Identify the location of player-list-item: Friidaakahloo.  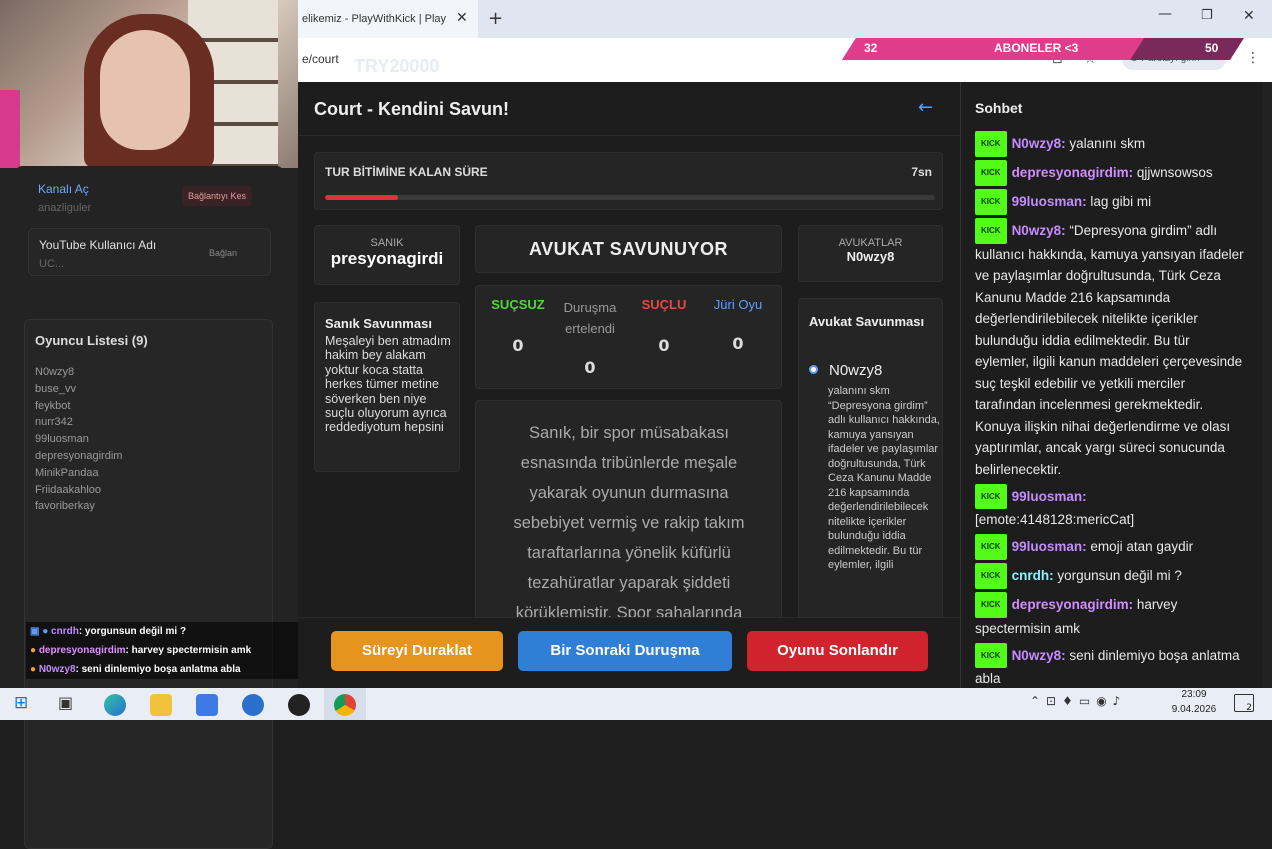
(68, 489).